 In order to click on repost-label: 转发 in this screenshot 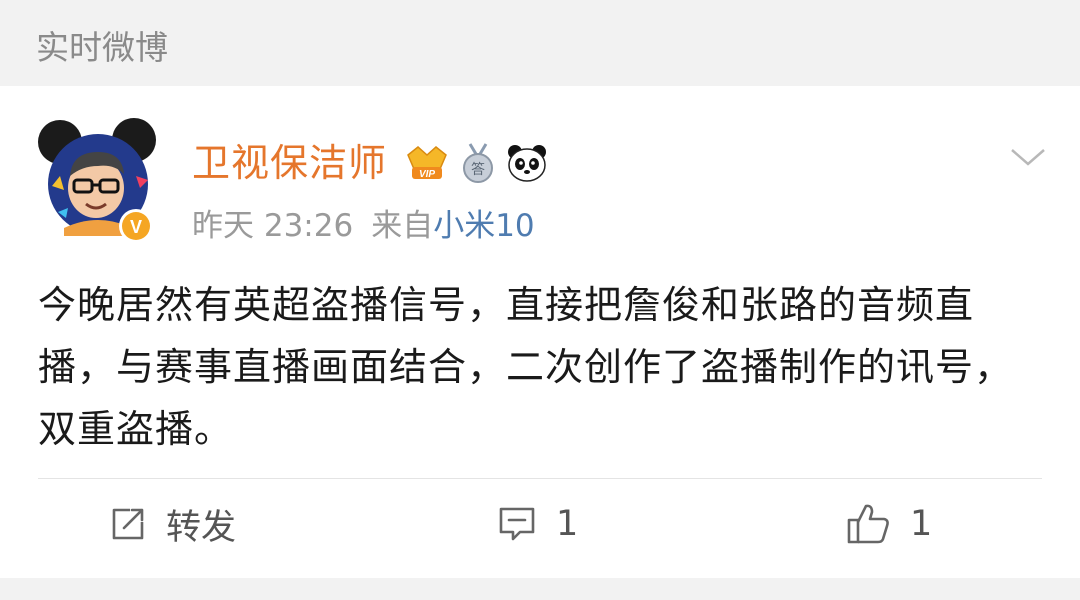, I will do `click(201, 527)`.